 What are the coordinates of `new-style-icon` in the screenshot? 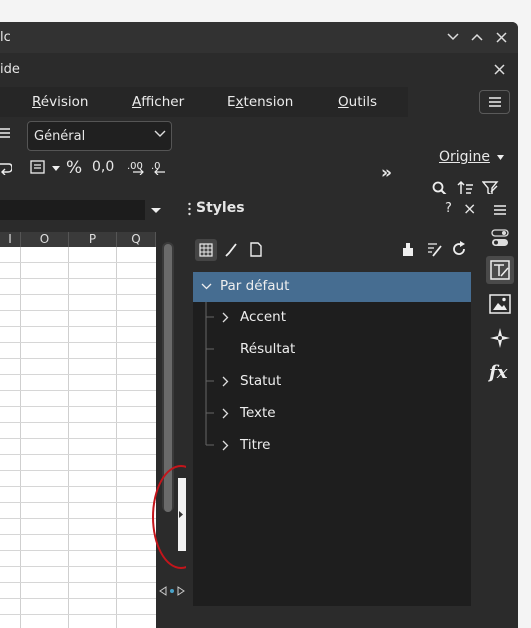 It's located at (434, 249).